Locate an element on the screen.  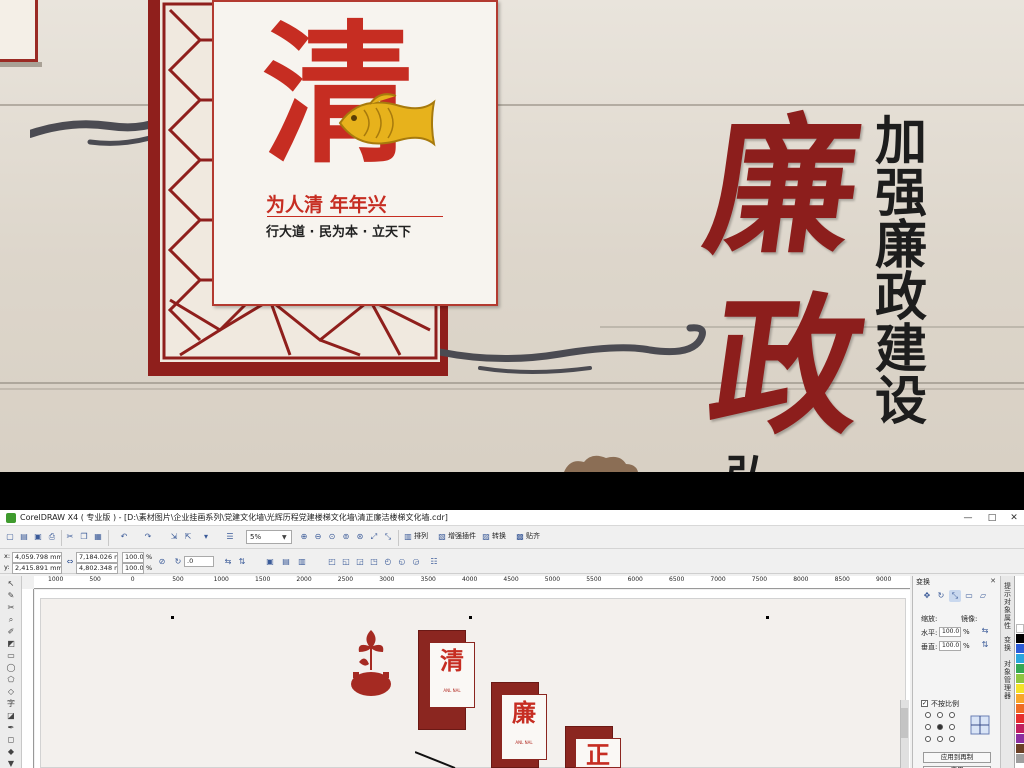
application-launcher-icon: ▾ is located at coordinates (206, 537).